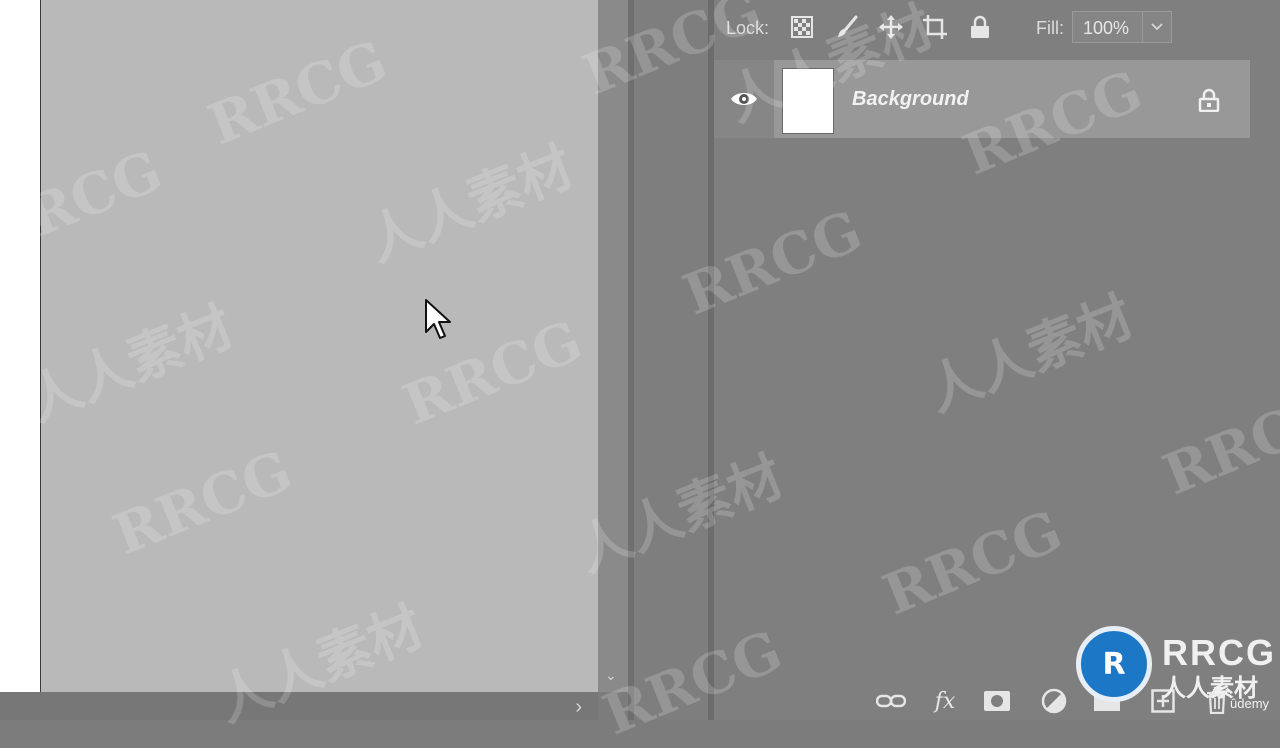 This screenshot has width=1280, height=748. I want to click on layer-row-background: Background, so click(982, 99).